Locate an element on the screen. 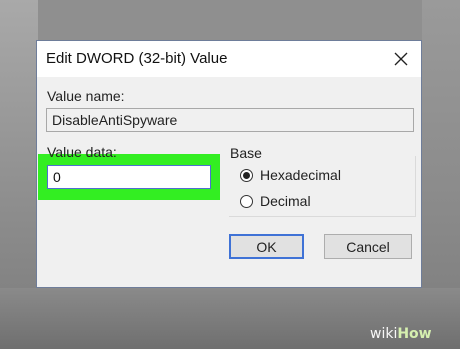  radio-hexadecimal: Hexadecimal is located at coordinates (290, 175).